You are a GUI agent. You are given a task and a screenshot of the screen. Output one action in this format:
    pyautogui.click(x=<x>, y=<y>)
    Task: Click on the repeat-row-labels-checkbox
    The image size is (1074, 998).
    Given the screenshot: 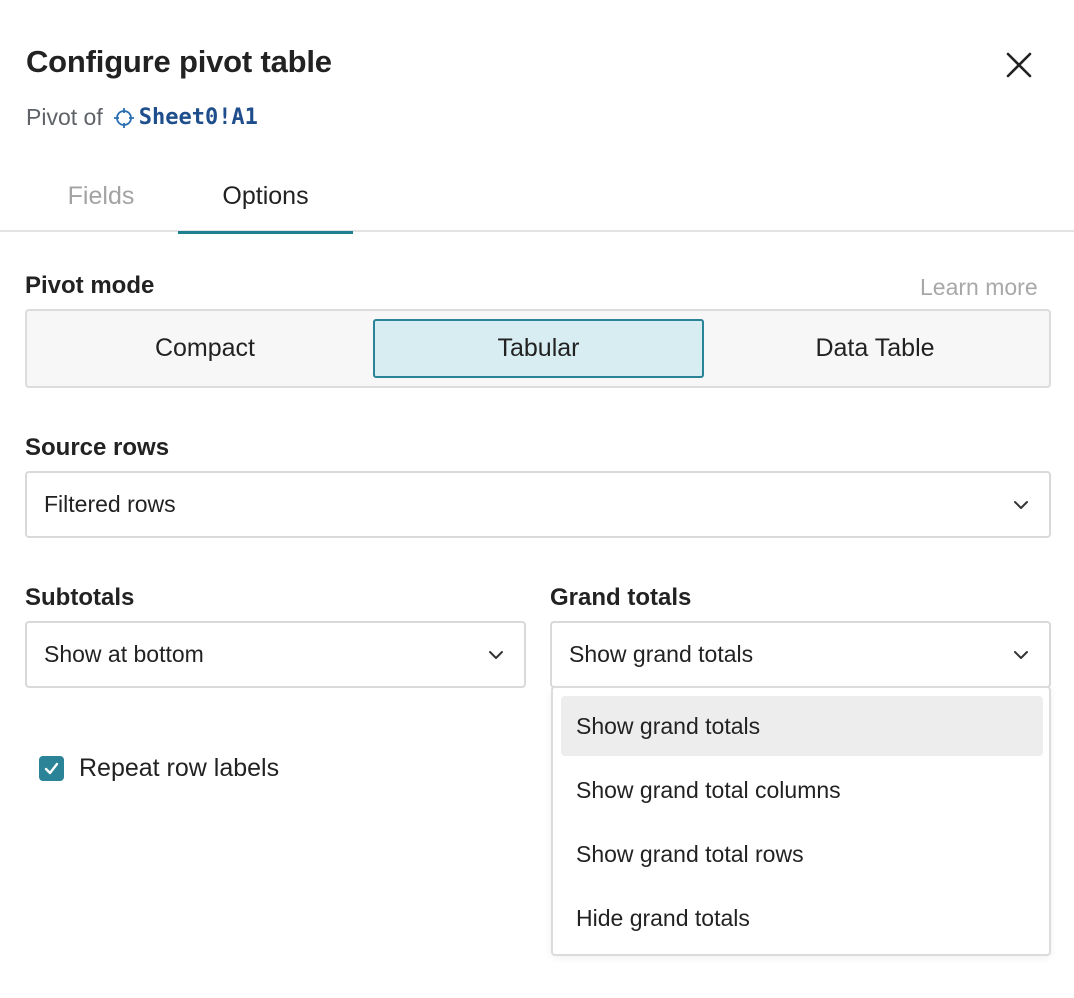 What is the action you would take?
    pyautogui.click(x=51, y=768)
    